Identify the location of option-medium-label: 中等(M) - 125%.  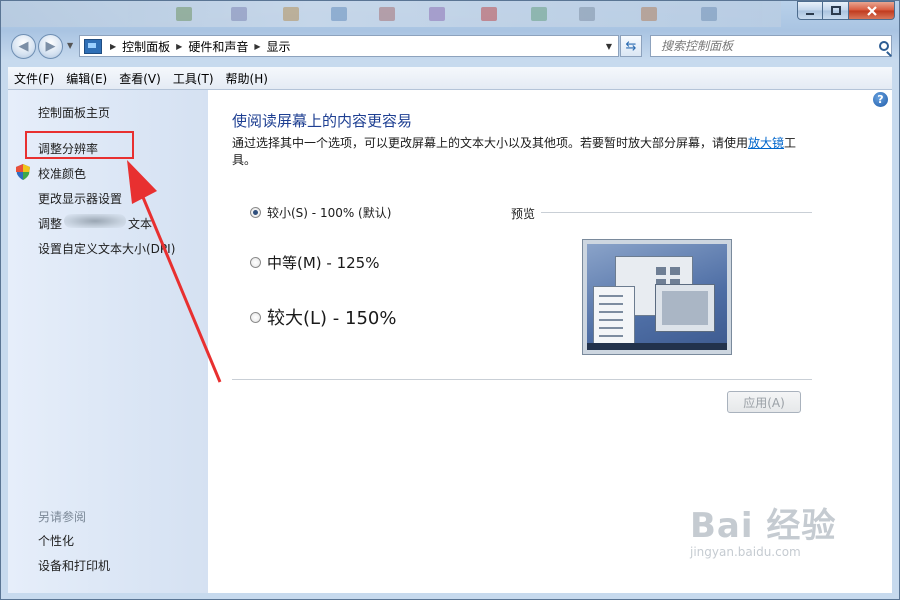
(323, 263).